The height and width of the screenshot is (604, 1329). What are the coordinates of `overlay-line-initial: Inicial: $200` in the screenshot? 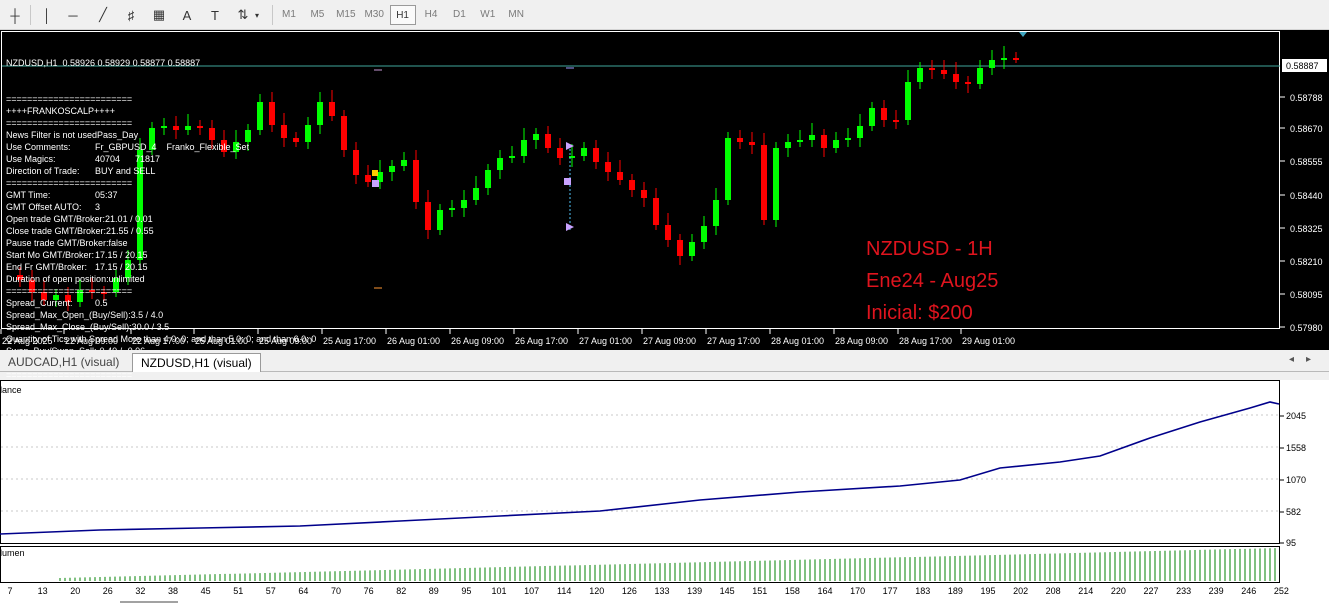 It's located at (919, 313).